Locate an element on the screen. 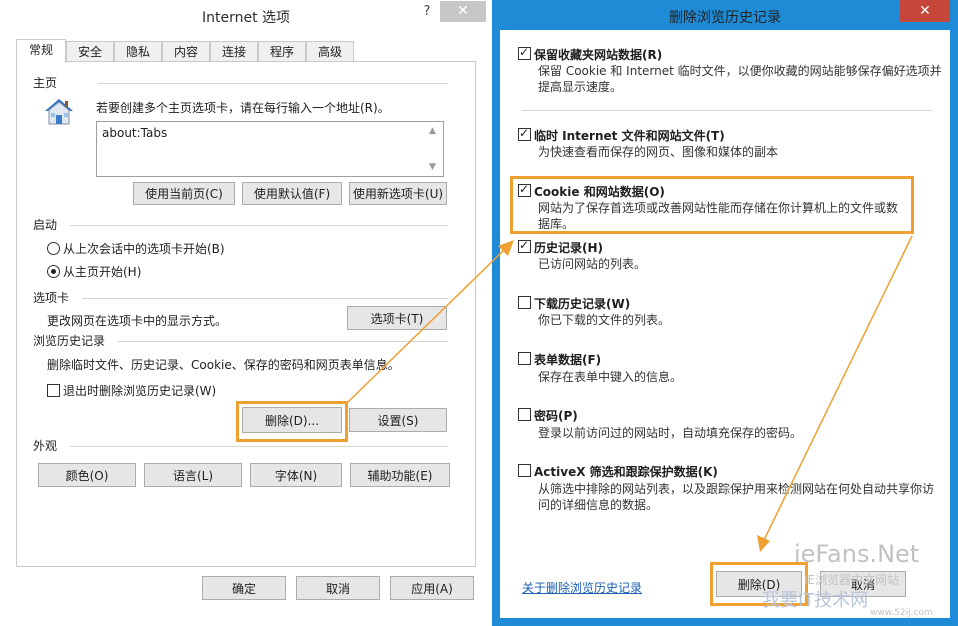 The image size is (958, 626). passwords-desc: 登录以前访问过的网站时，自动填充保存的密码。 is located at coordinates (670, 433).